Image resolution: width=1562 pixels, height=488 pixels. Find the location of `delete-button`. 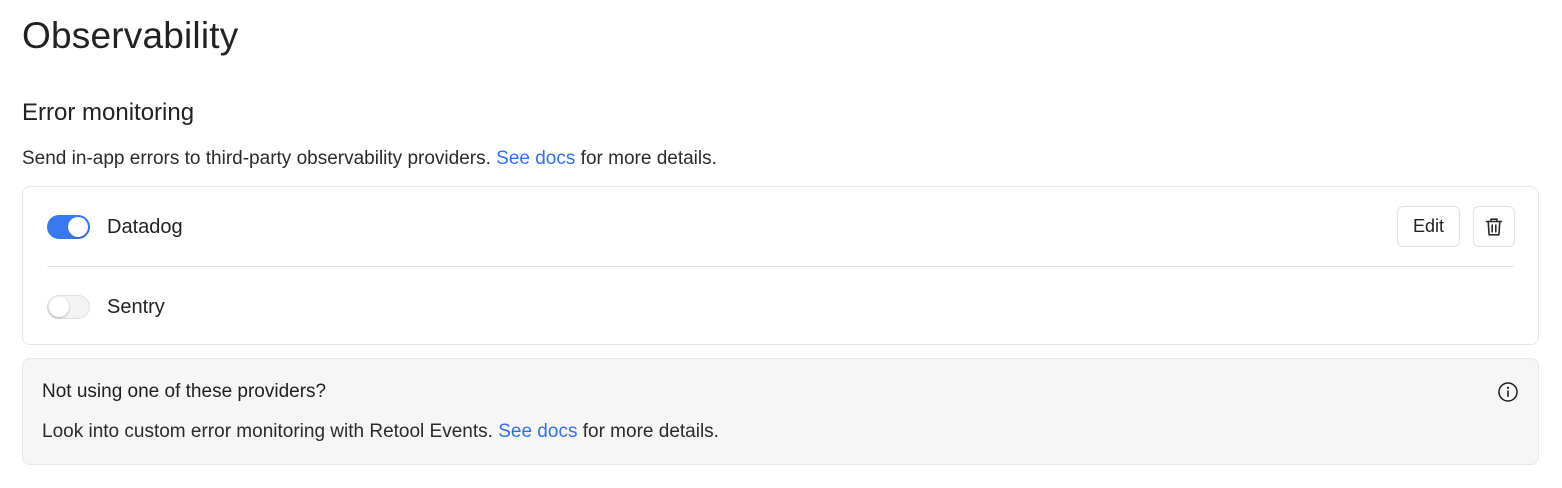

delete-button is located at coordinates (1494, 226).